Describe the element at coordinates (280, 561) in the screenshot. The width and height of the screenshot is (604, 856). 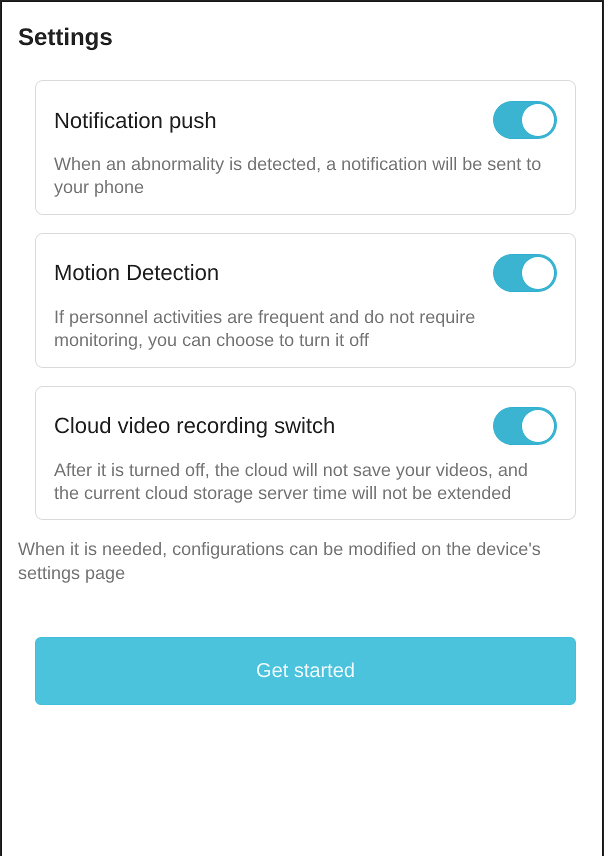
I see `info-note: When it is needed, configurations can be modified on the device's settings page` at that location.